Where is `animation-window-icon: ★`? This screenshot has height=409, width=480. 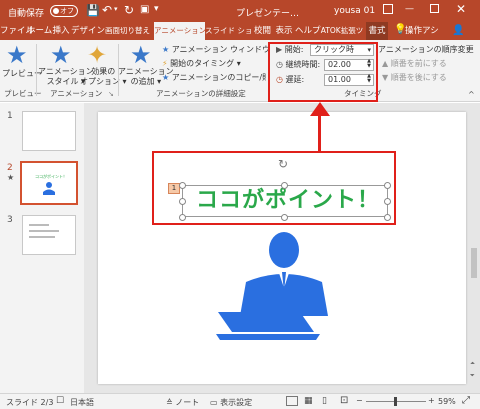 animation-window-icon: ★ is located at coordinates (166, 49).